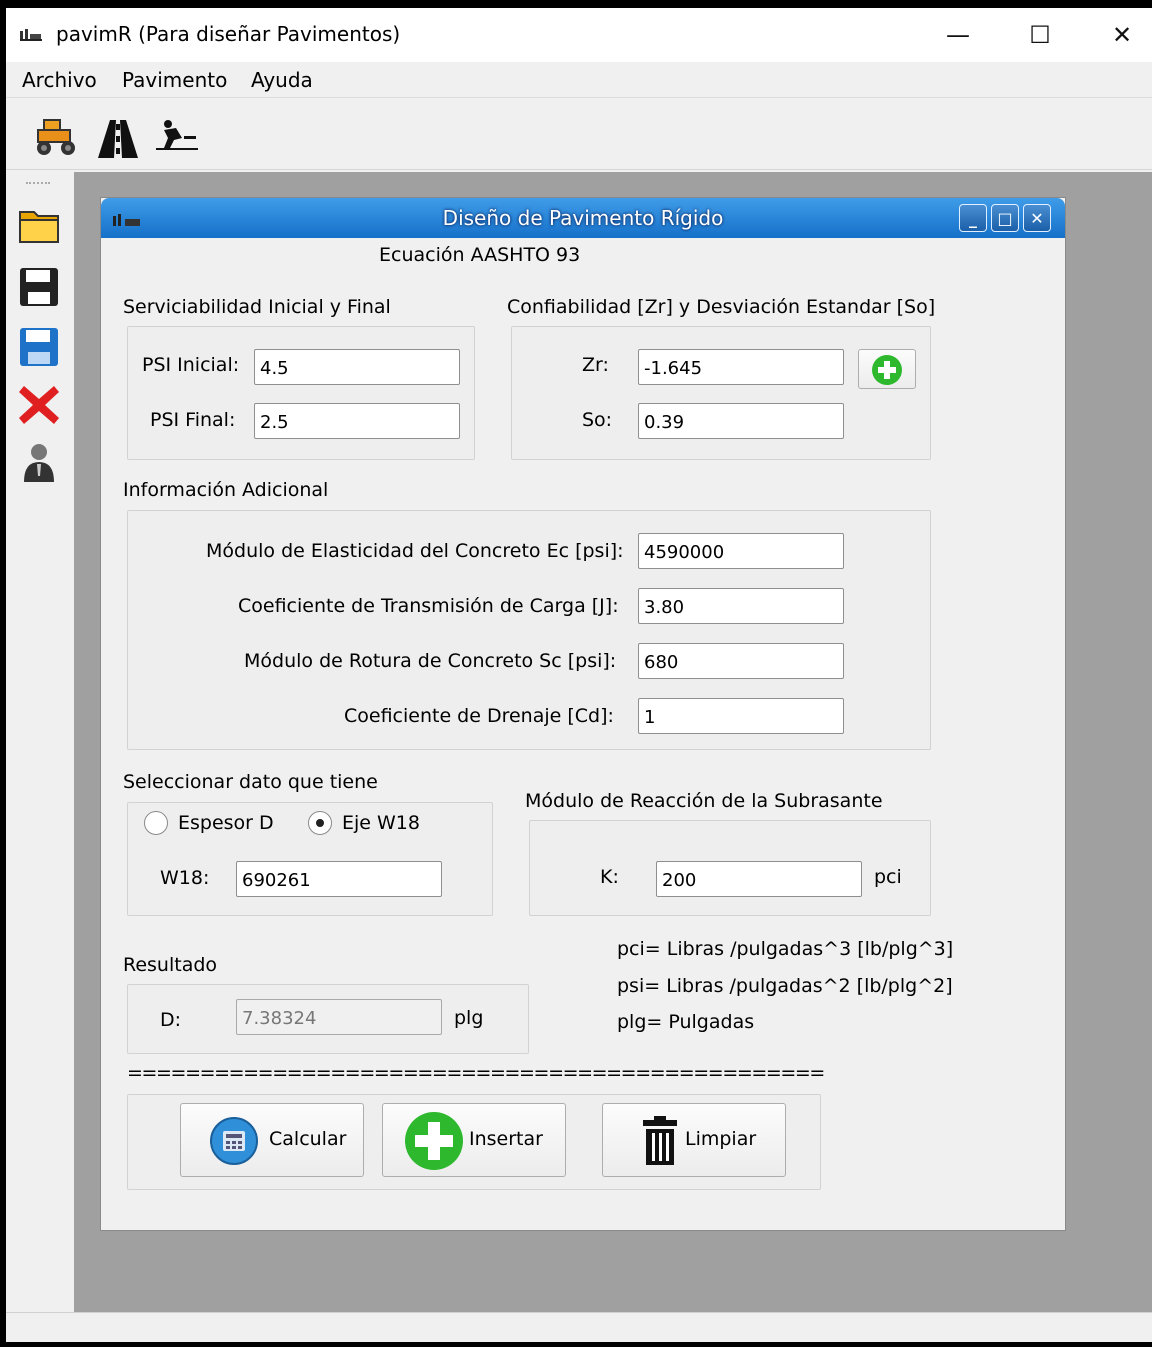  What do you see at coordinates (785, 949) in the screenshot?
I see `note-pci: pci= Libras /pulgadas^3 [lb/plg^3]` at bounding box center [785, 949].